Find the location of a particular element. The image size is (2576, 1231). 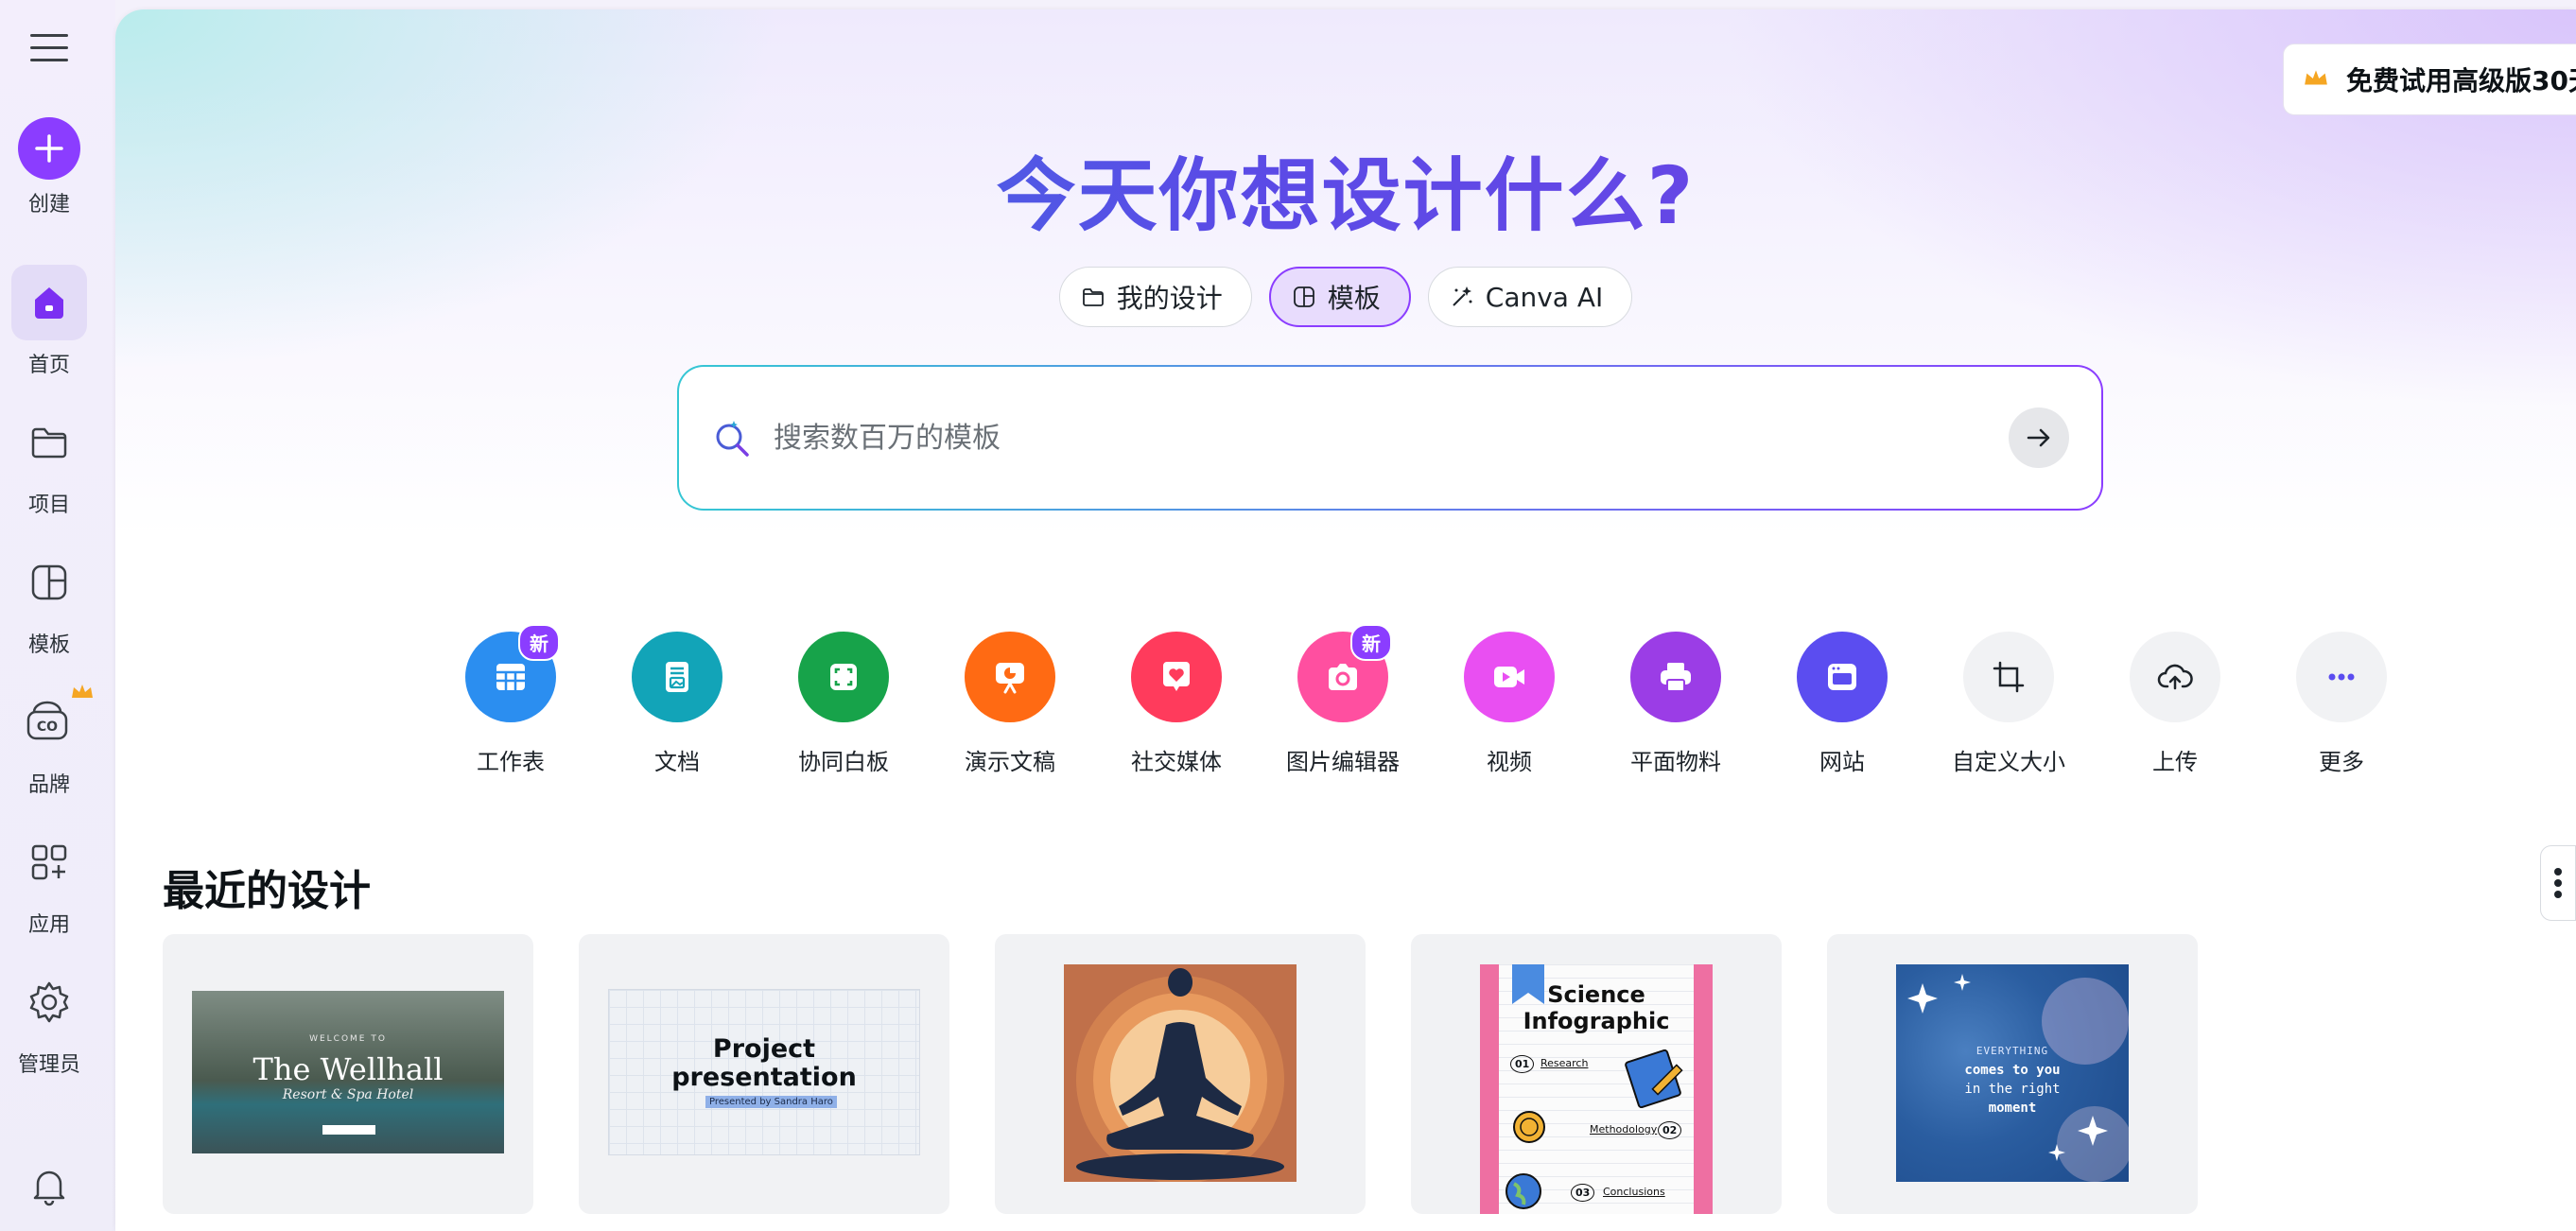

category-print: 平面物料 is located at coordinates (1676, 704).